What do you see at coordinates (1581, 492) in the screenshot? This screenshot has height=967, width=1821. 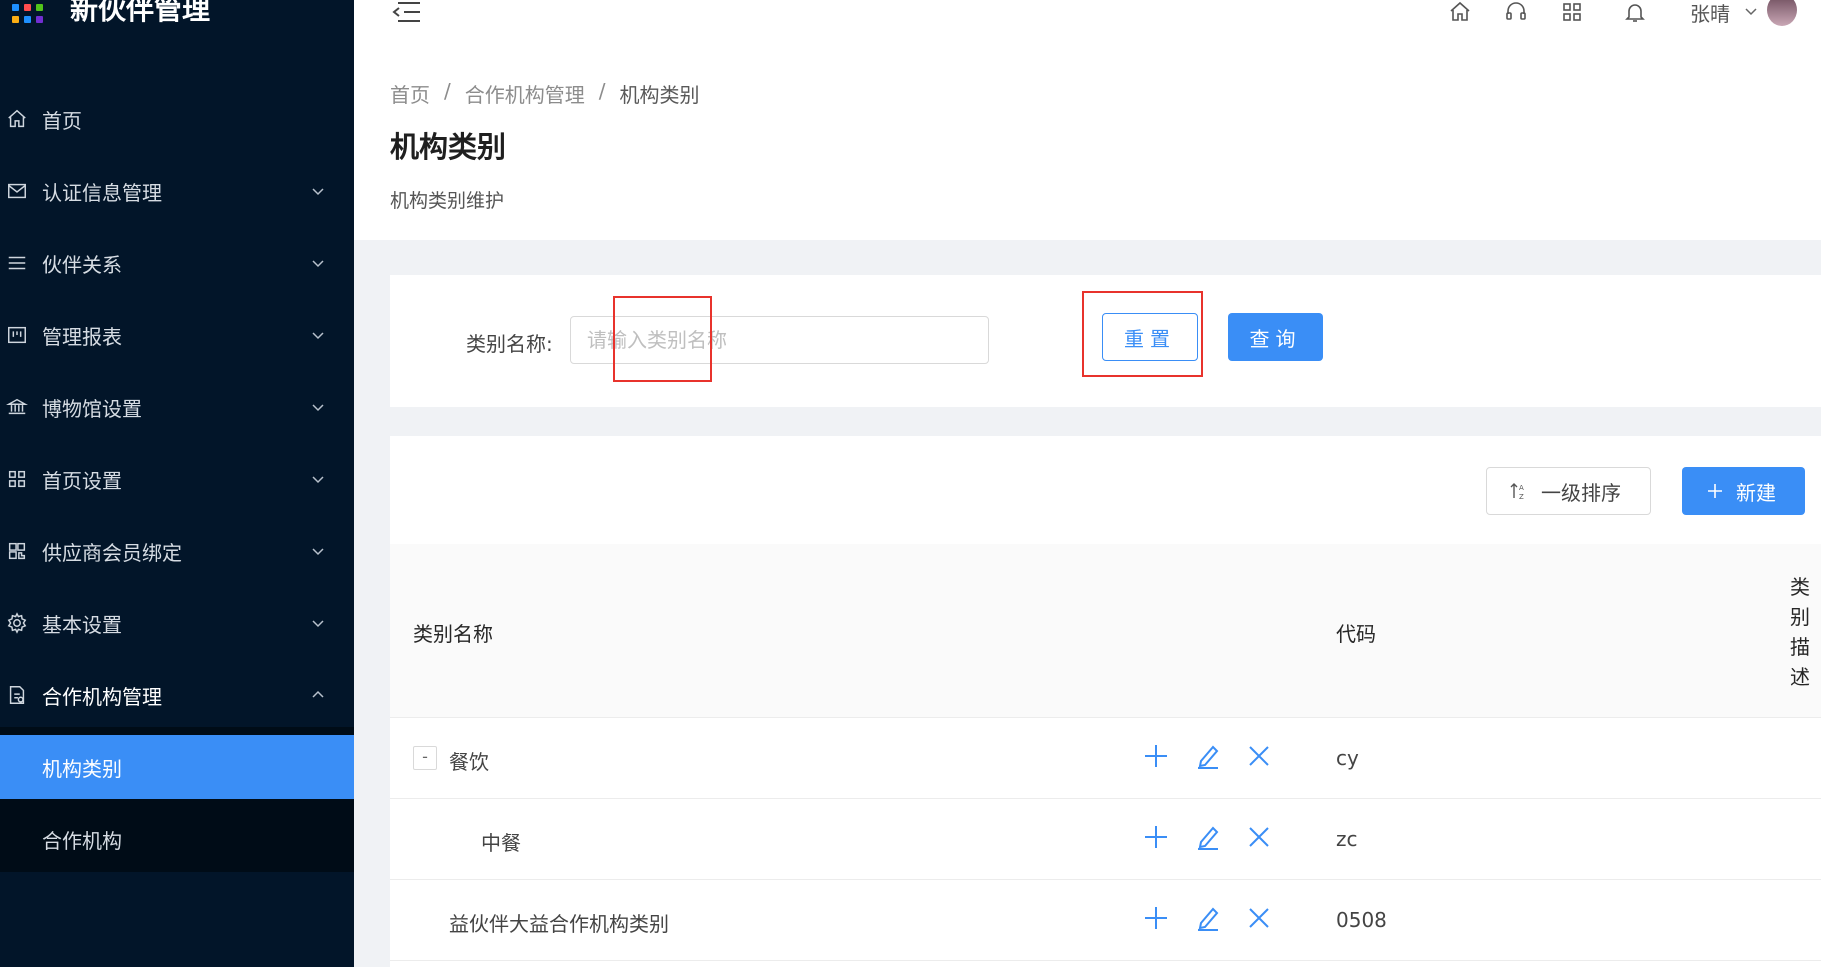 I see `sort-button-label: 一级排序` at bounding box center [1581, 492].